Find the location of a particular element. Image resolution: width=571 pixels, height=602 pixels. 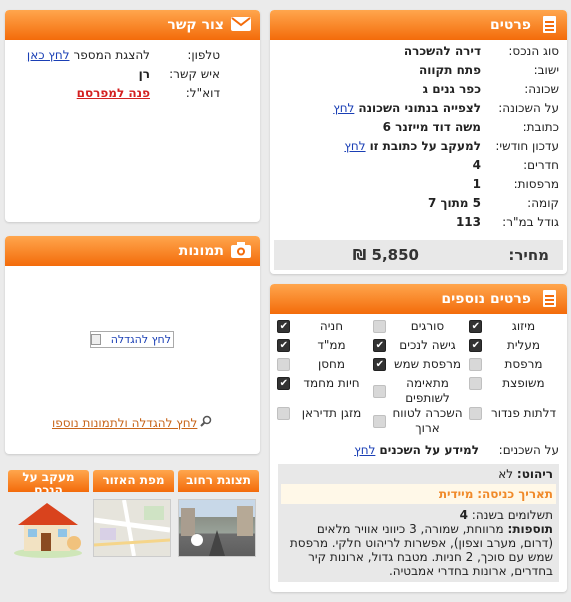

feature-label: דלתות פנדור is located at coordinates (523, 413).